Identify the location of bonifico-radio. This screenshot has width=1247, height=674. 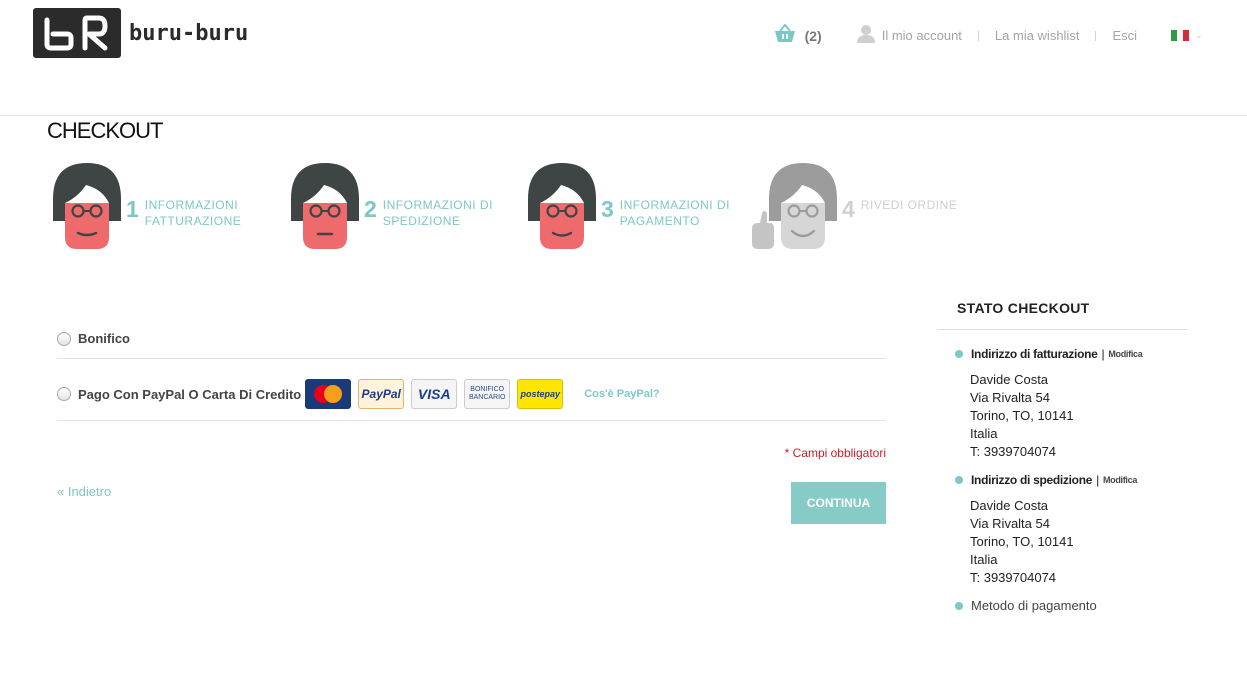
(64, 338).